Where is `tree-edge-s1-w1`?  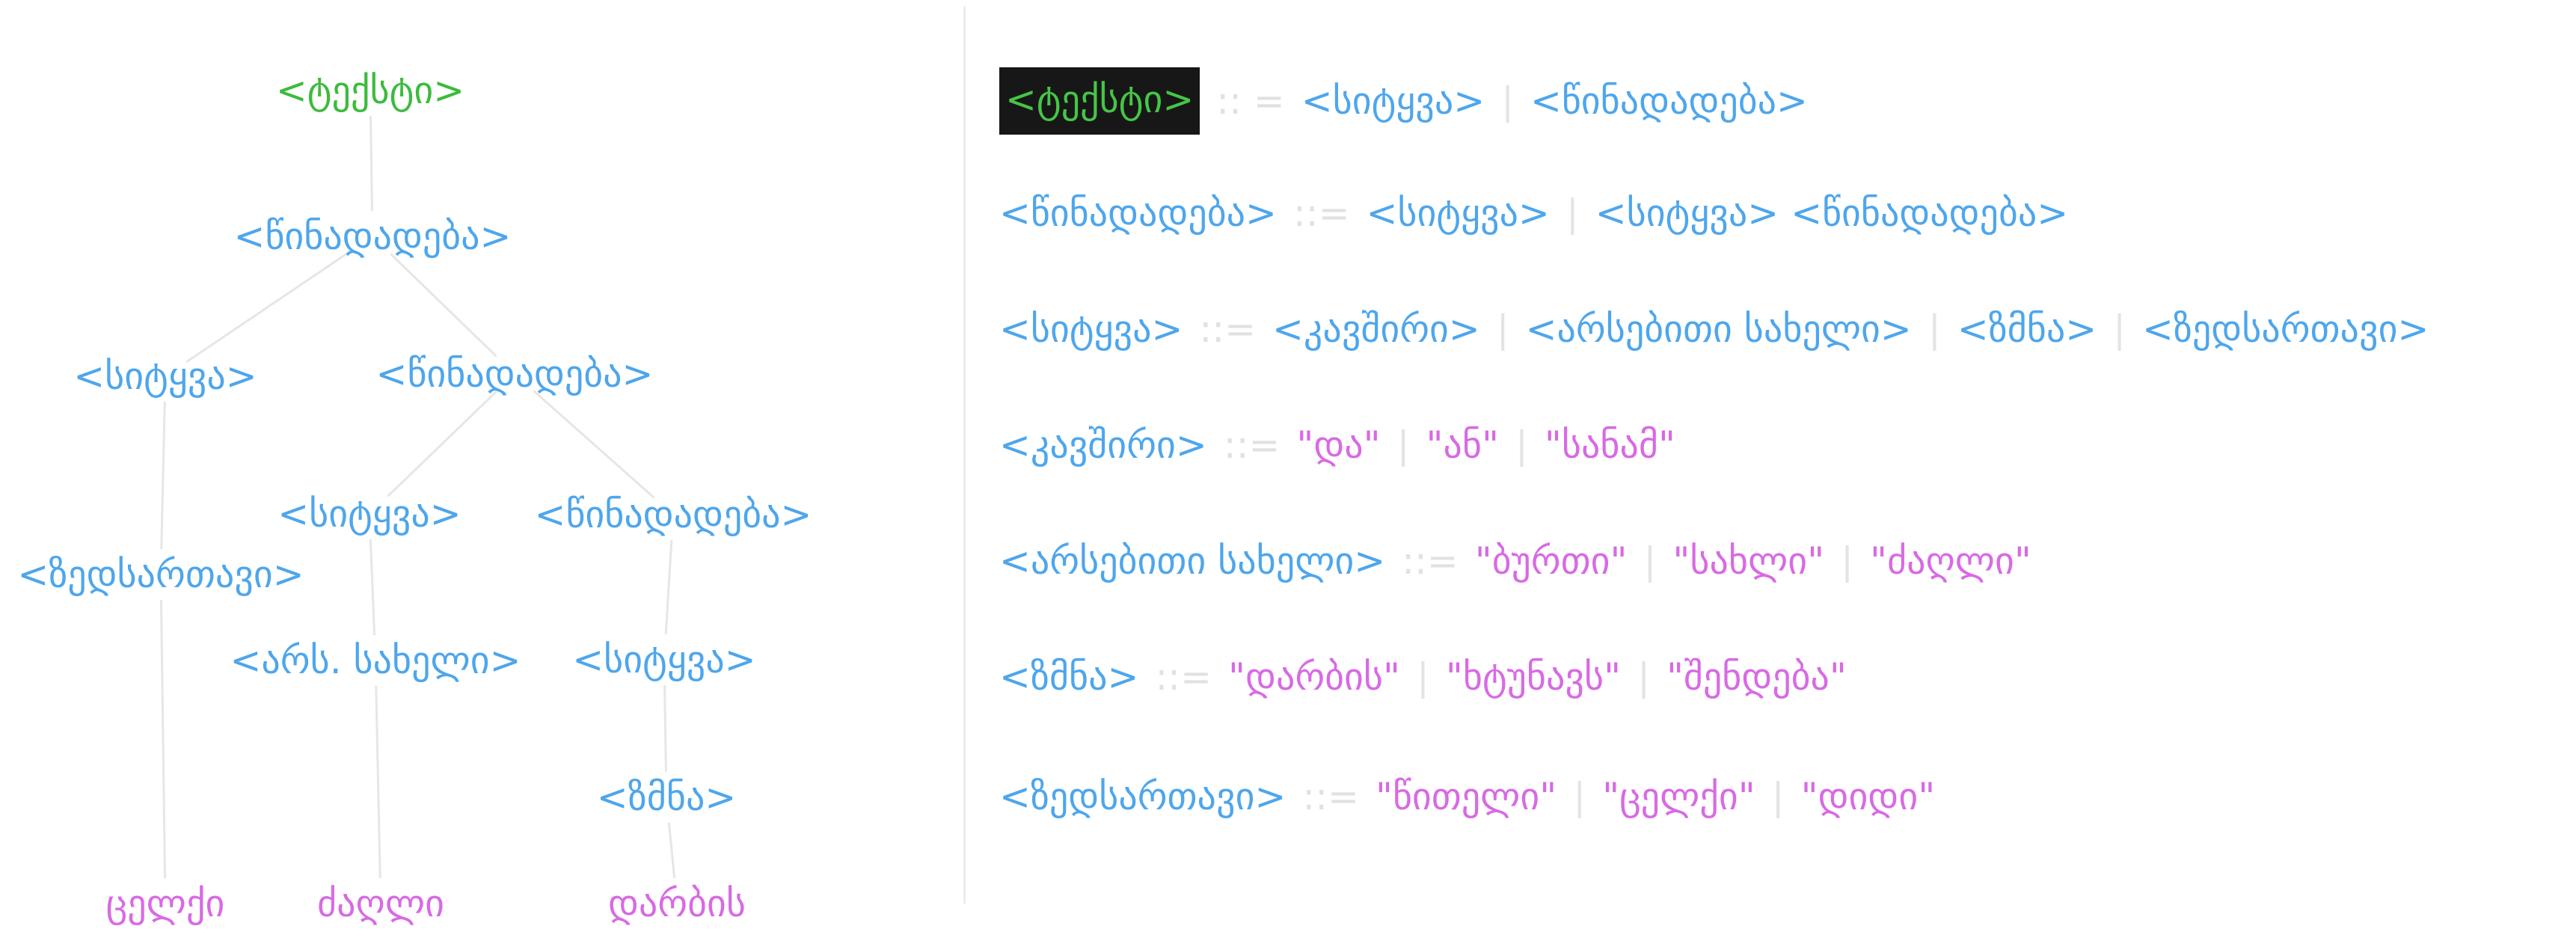 tree-edge-s1-w1 is located at coordinates (268, 306).